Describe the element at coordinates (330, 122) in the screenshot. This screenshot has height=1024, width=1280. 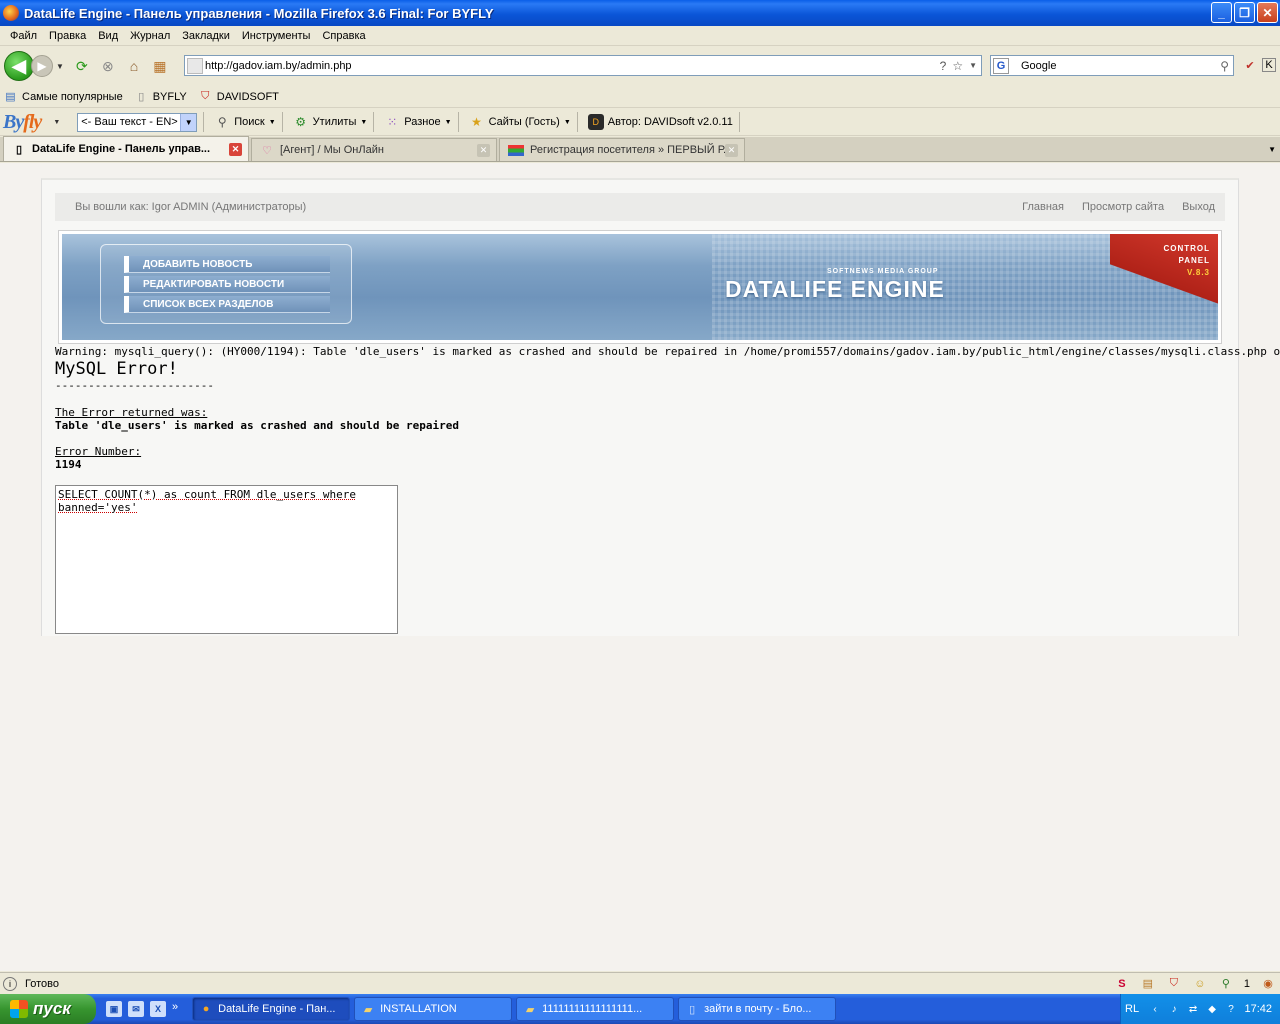
I see `byfly-utilities-button: ⚙ Утилиты ▼` at that location.